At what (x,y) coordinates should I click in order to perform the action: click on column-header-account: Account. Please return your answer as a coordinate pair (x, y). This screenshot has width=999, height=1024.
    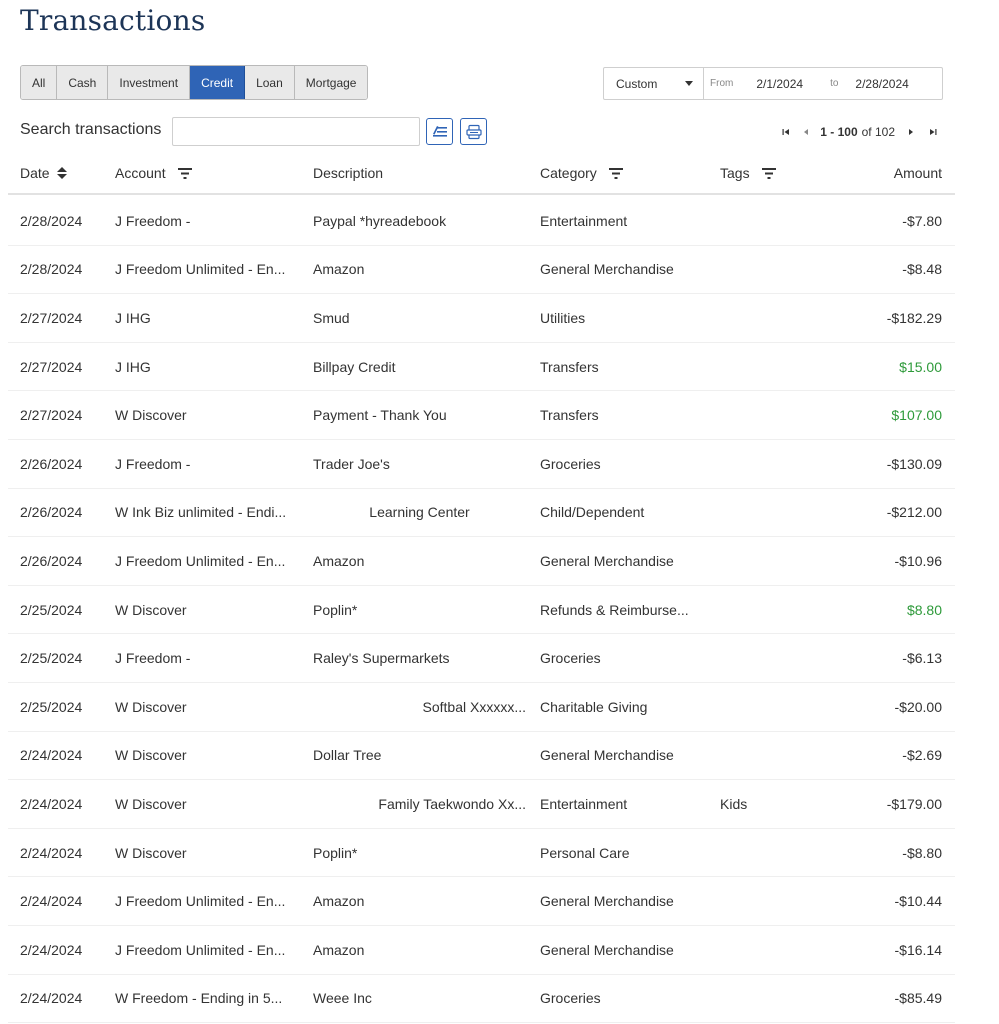
    Looking at the image, I should click on (153, 173).